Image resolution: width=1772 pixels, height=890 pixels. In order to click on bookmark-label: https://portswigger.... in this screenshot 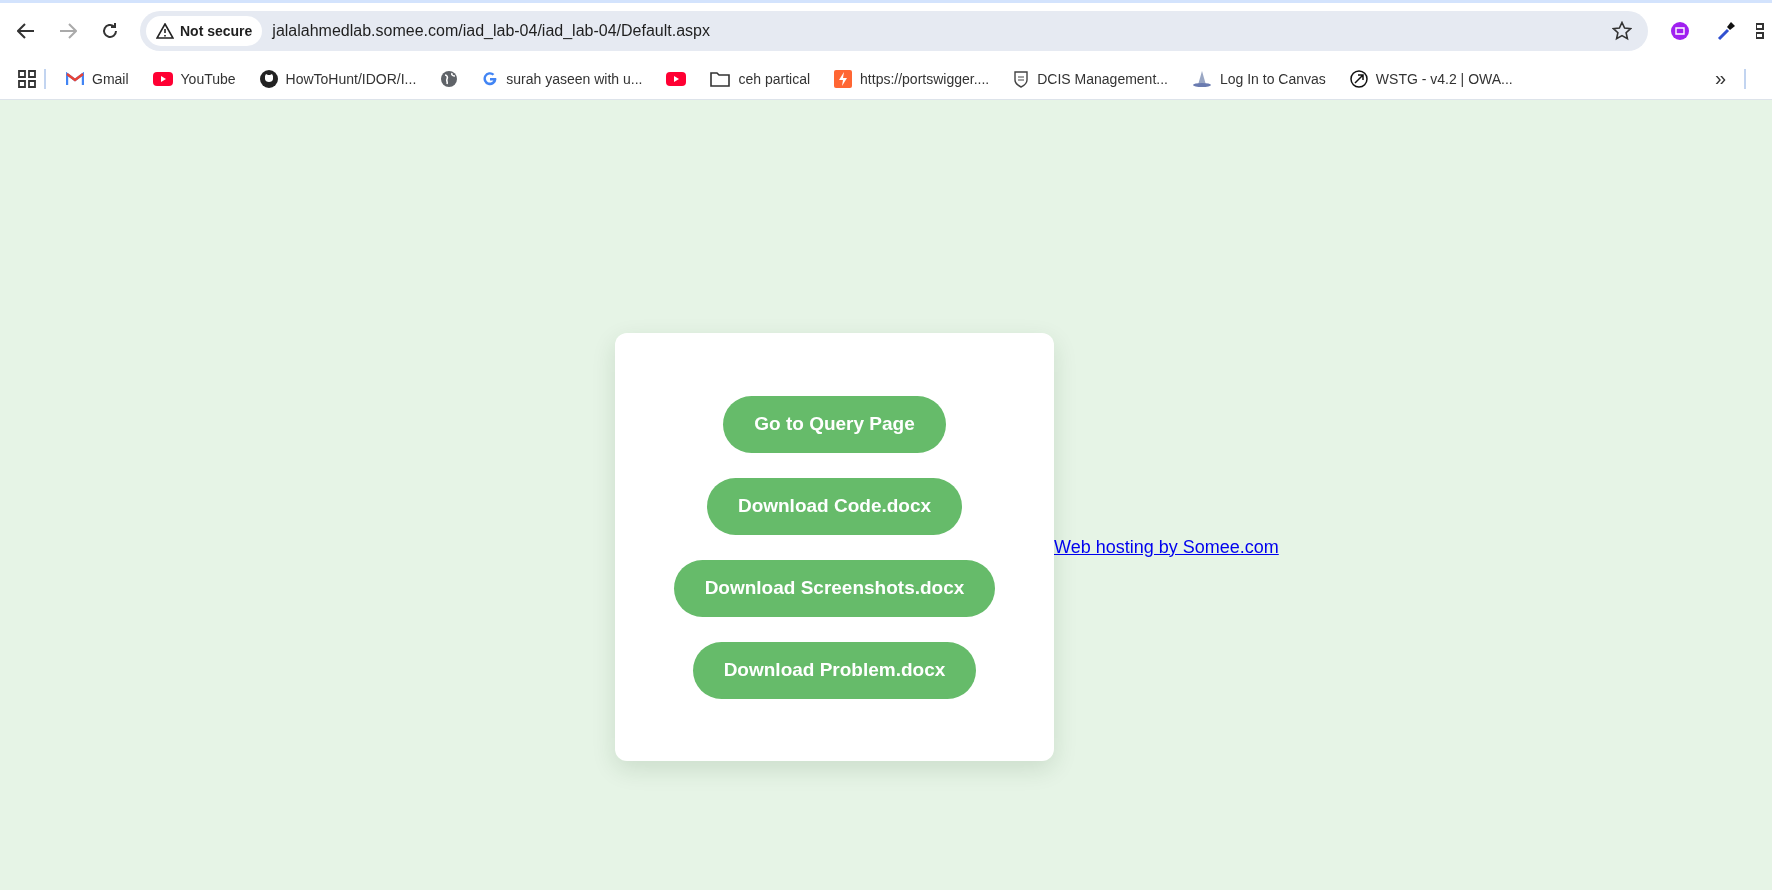, I will do `click(925, 78)`.